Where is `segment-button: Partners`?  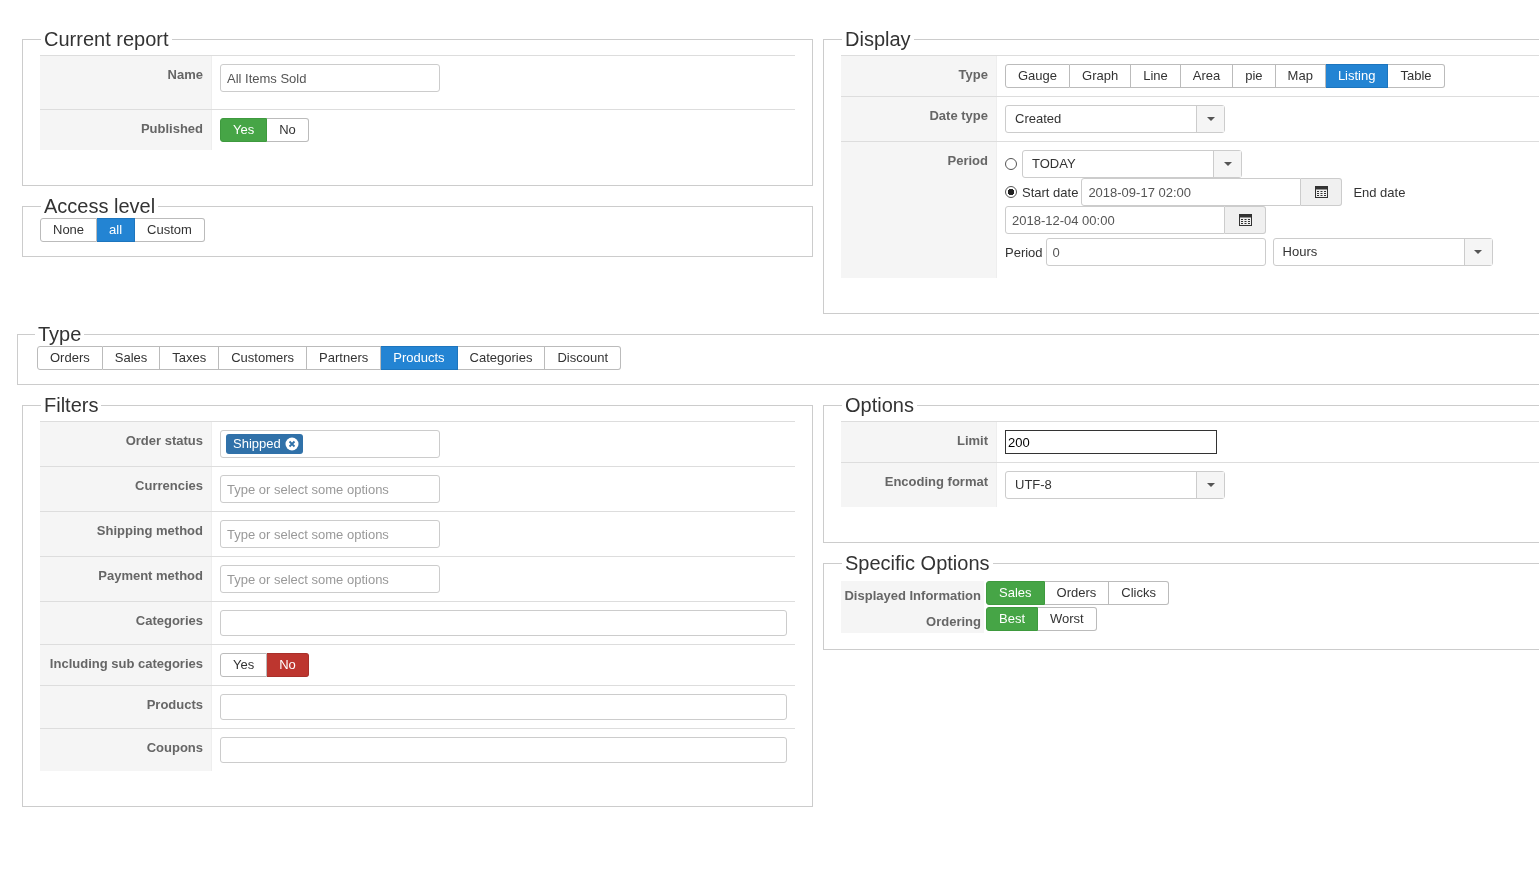
segment-button: Partners is located at coordinates (344, 358).